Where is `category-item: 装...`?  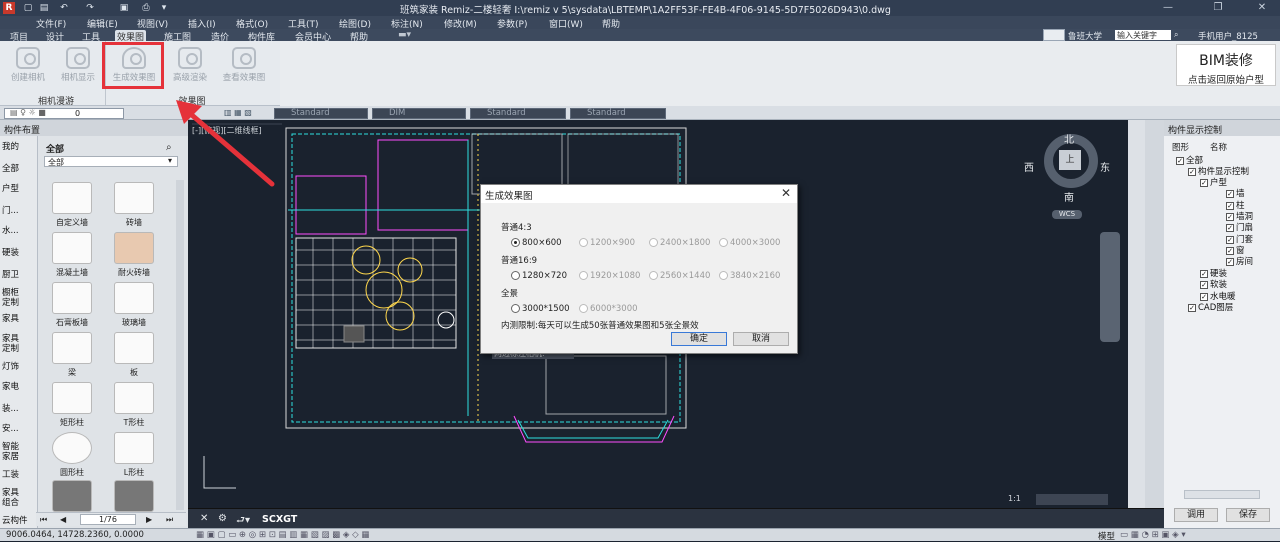
category-item: 装... is located at coordinates (19, 409).